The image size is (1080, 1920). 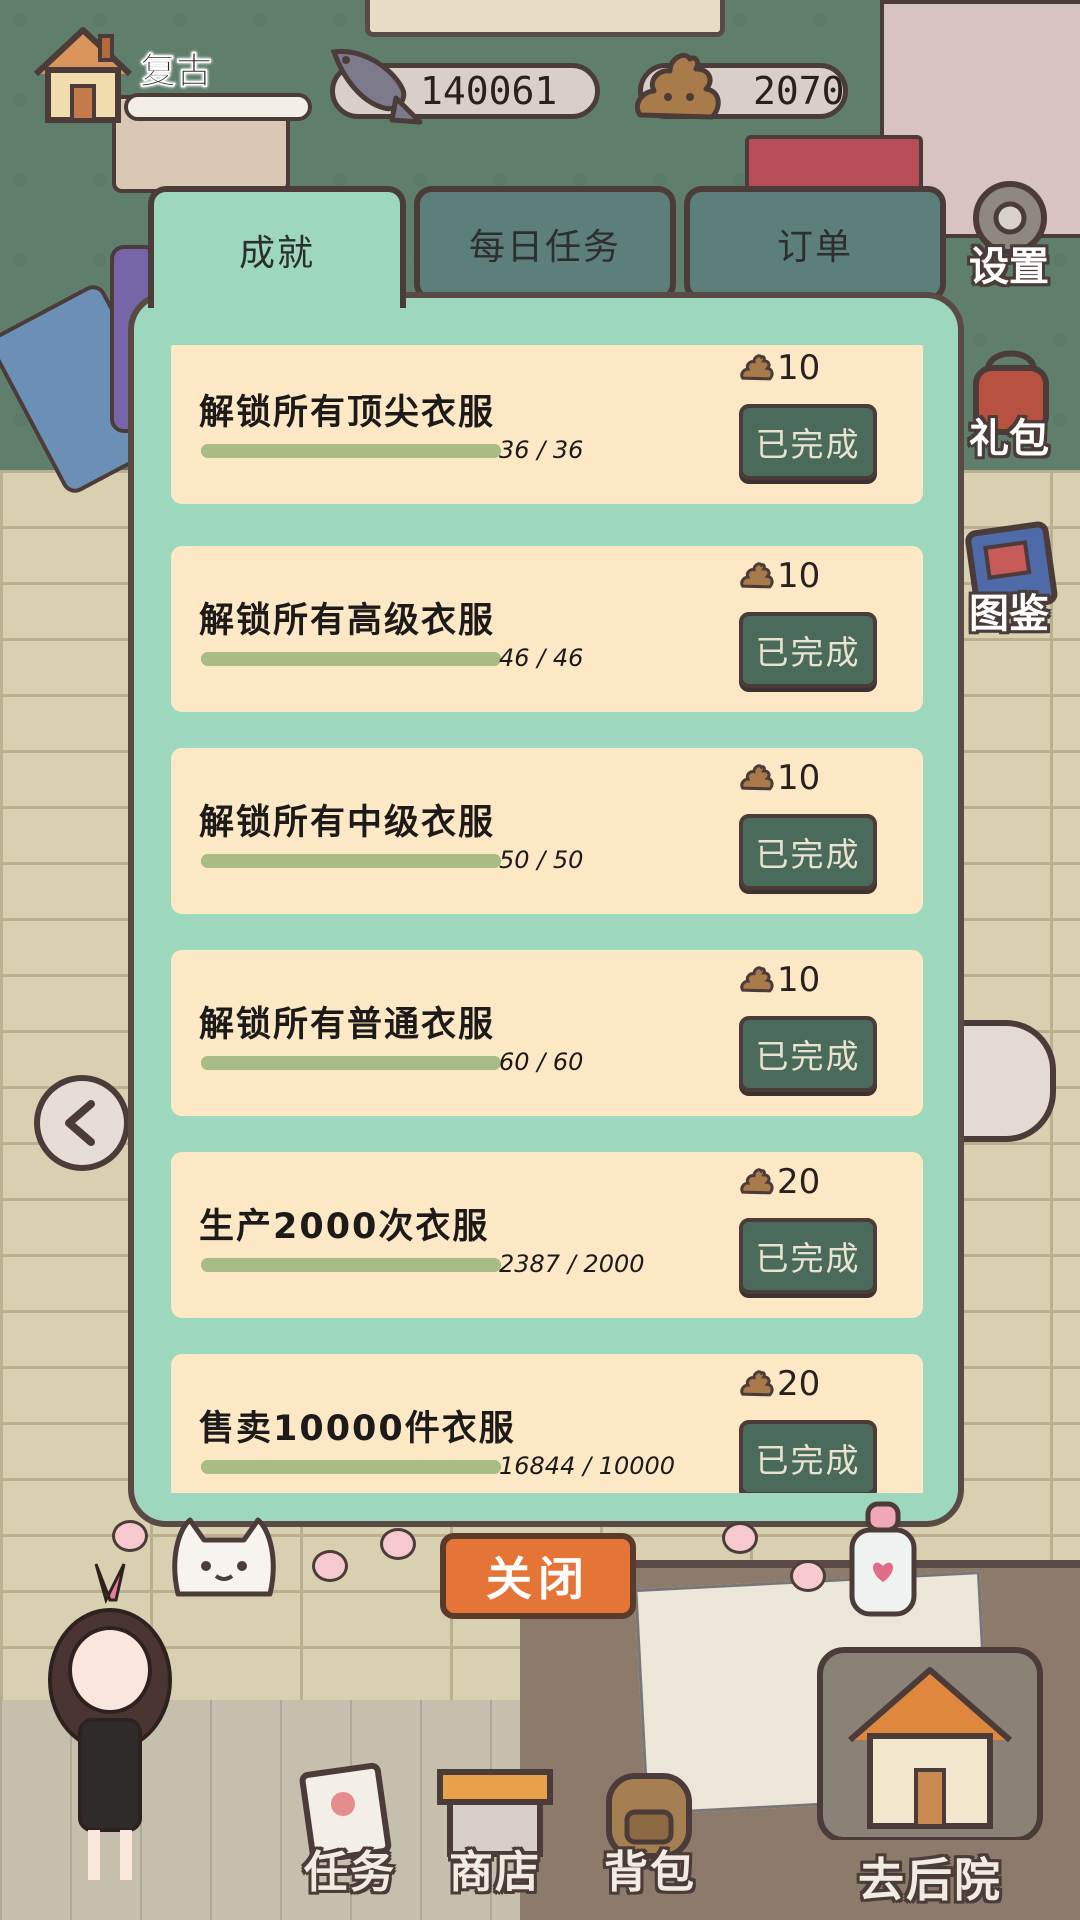 I want to click on backyard-button: 去后院, so click(x=930, y=1770).